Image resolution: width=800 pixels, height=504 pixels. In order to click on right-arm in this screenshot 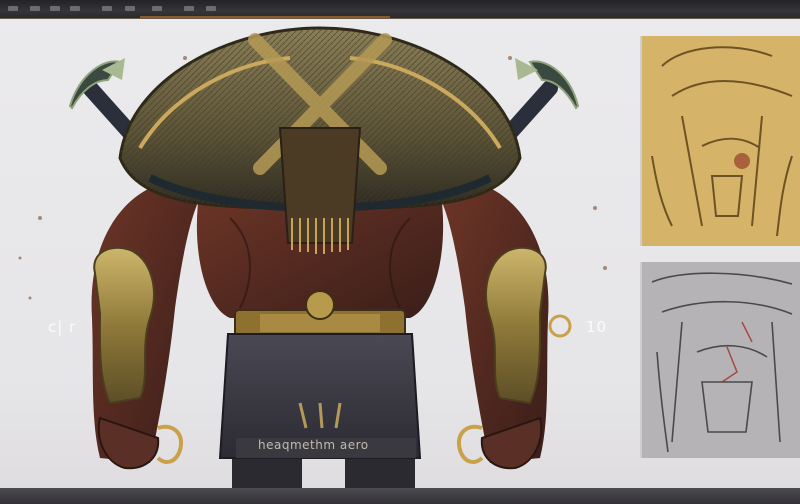, I will do `click(506, 329)`.